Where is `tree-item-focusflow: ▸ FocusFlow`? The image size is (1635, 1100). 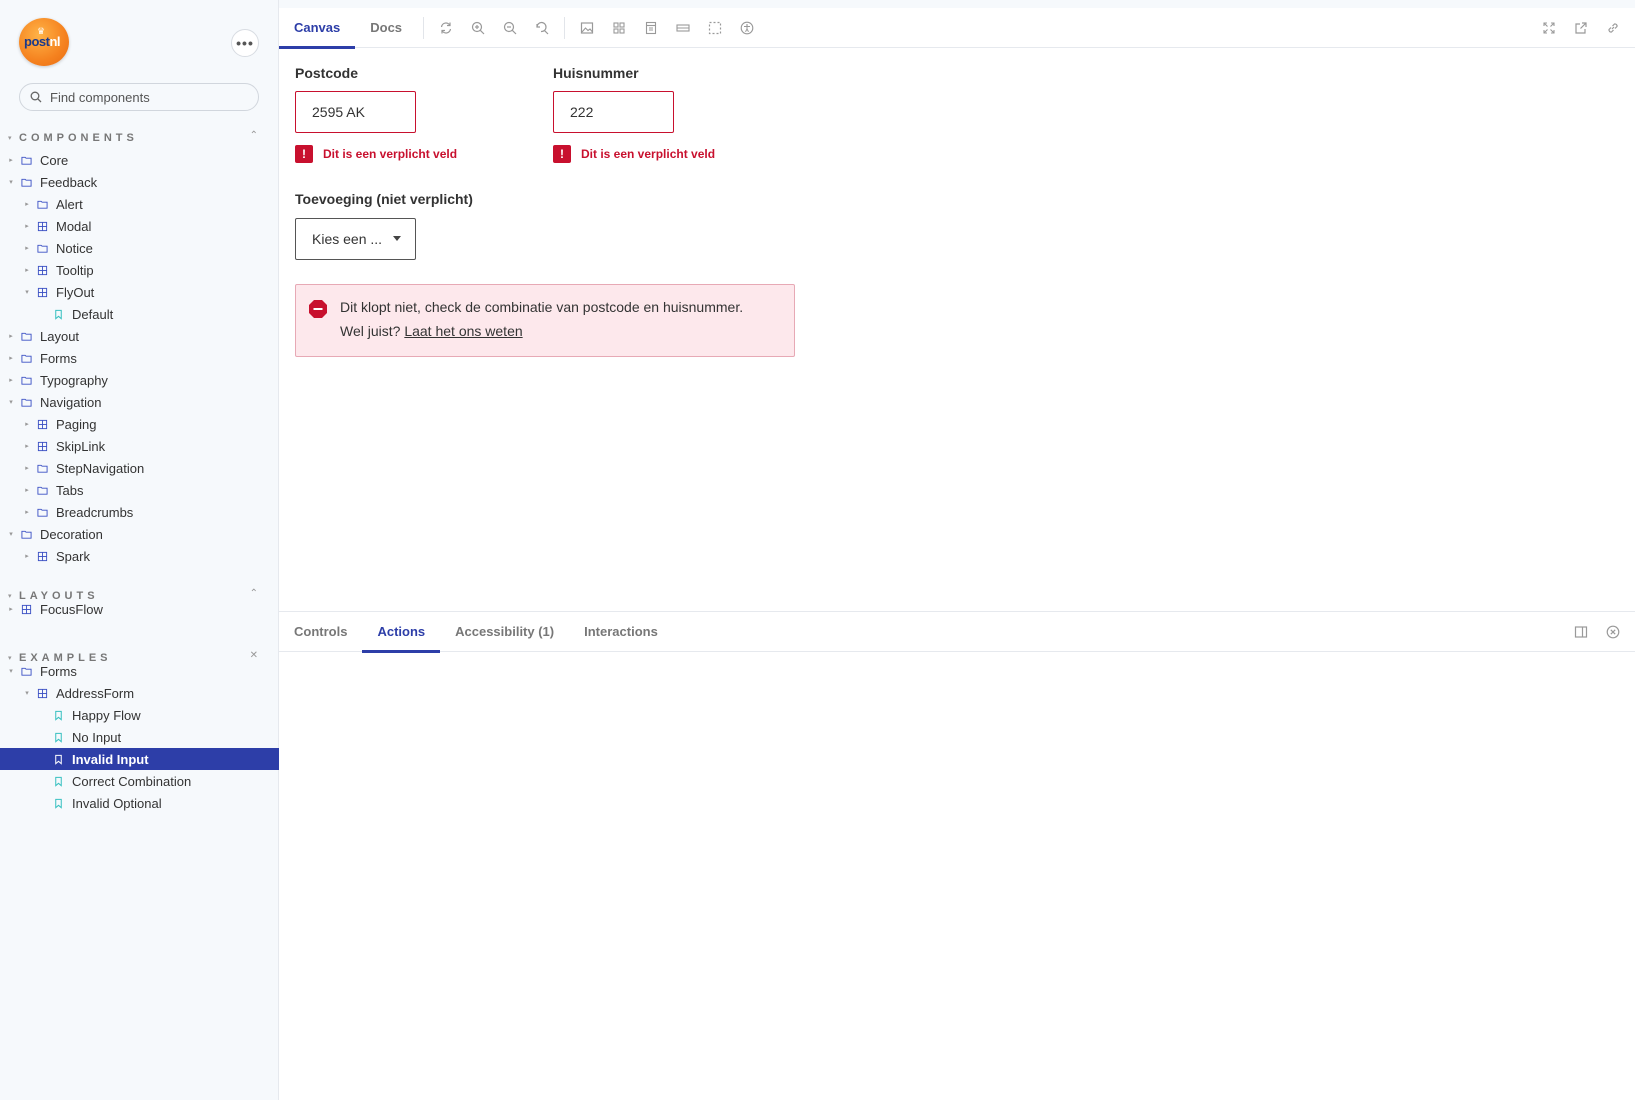
tree-item-focusflow: ▸ FocusFlow is located at coordinates (139, 609).